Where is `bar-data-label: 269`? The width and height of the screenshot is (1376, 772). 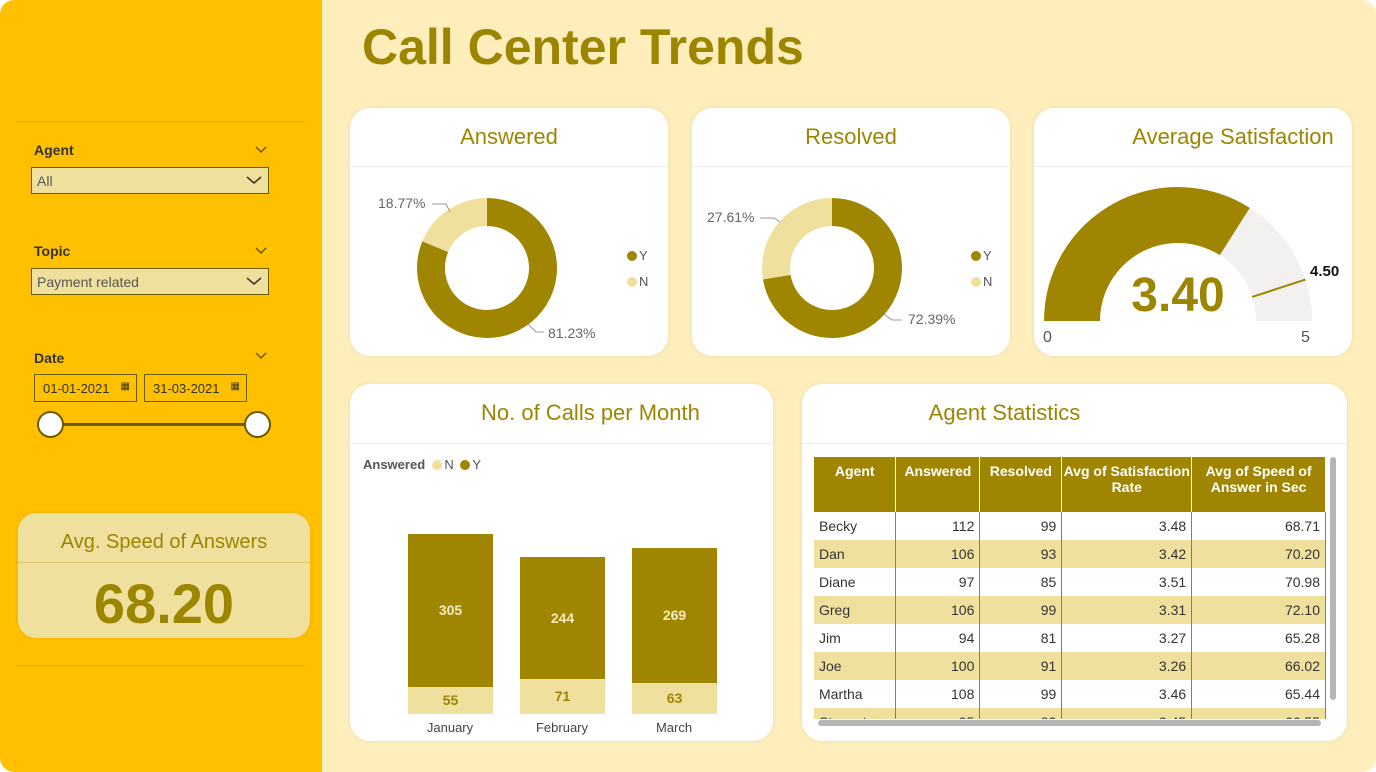 bar-data-label: 269 is located at coordinates (674, 615).